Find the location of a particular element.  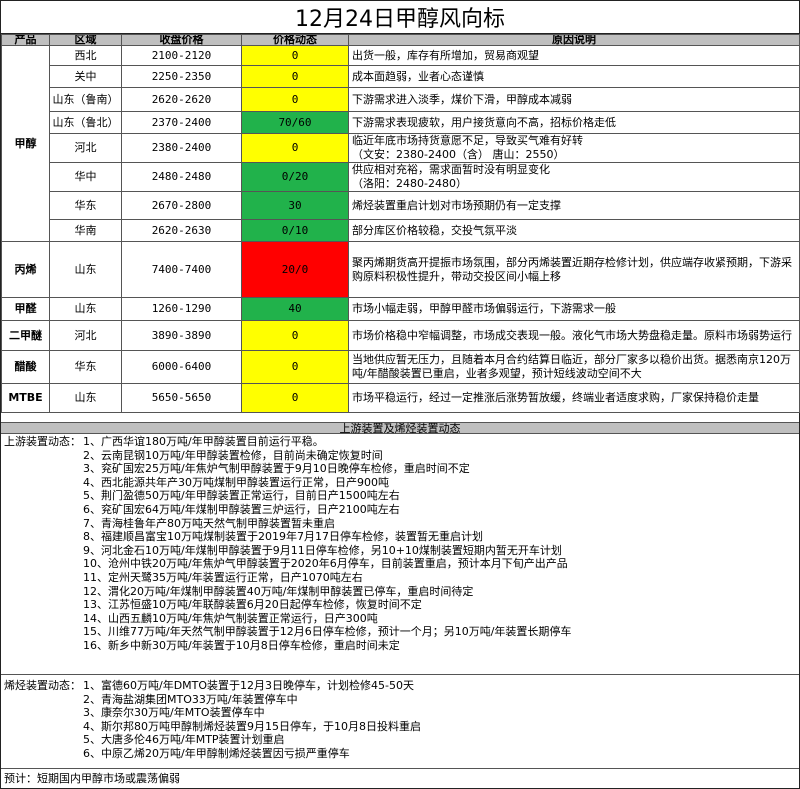

price-move-cell: 70/60 is located at coordinates (295, 122).